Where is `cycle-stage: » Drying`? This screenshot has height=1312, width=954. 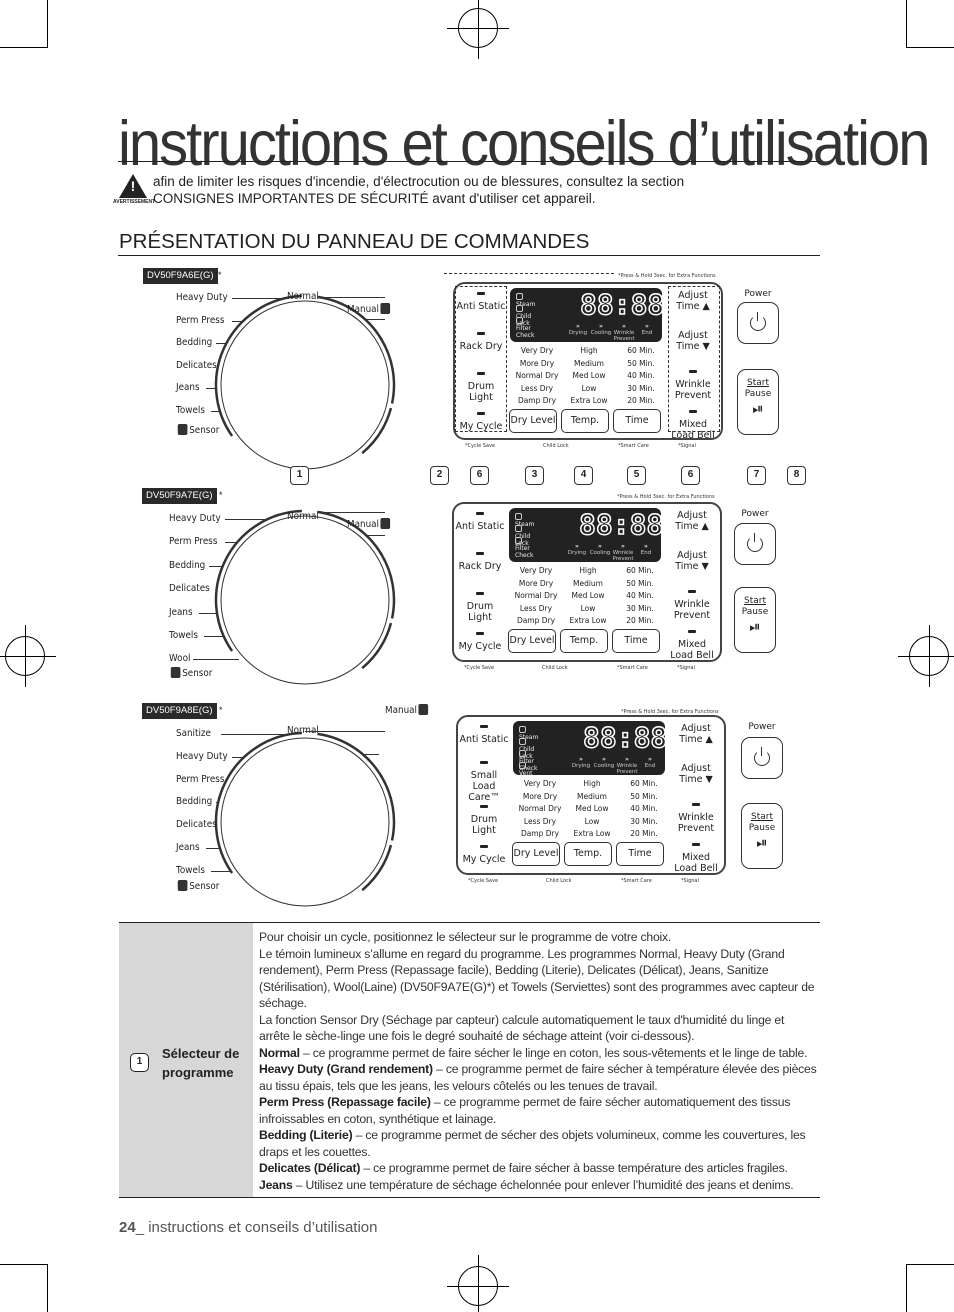
cycle-stage: » Drying is located at coordinates (581, 763).